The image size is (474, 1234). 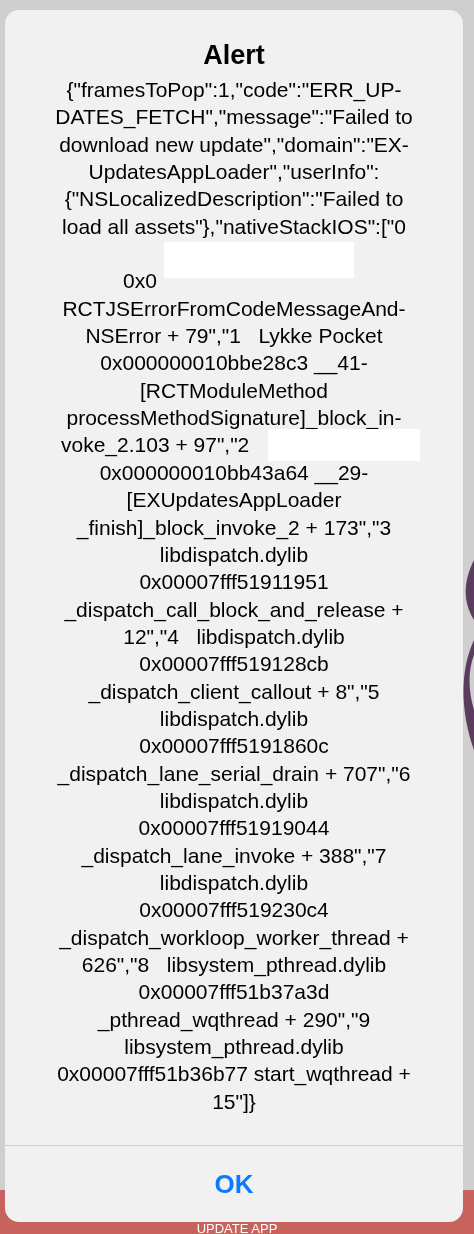 What do you see at coordinates (234, 158) in the screenshot?
I see `alert-message: {"framesToPop":1,"code":"ERR_UP- DATES_FETCH","message":"Failed to download new update","domain":"EX- UpdatesAppLoader","userInfo": {"NSLocalizedDescription":"Failed to load all assets"},"nativeStackIOS":["0` at bounding box center [234, 158].